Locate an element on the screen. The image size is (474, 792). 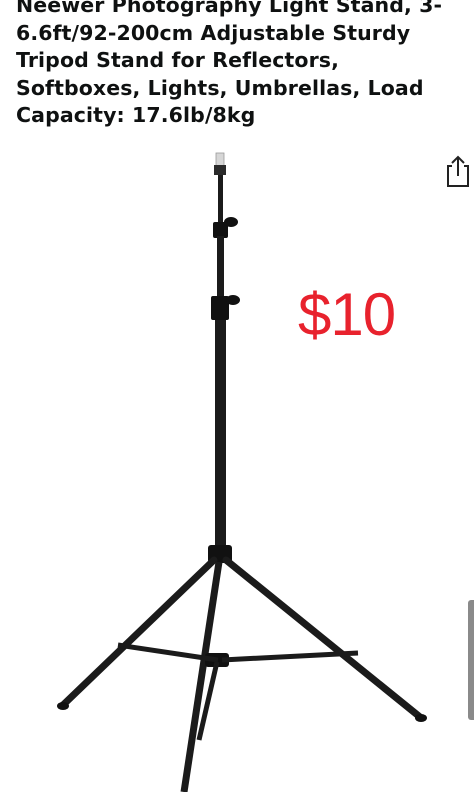
scrollbar is located at coordinates (471, 660).